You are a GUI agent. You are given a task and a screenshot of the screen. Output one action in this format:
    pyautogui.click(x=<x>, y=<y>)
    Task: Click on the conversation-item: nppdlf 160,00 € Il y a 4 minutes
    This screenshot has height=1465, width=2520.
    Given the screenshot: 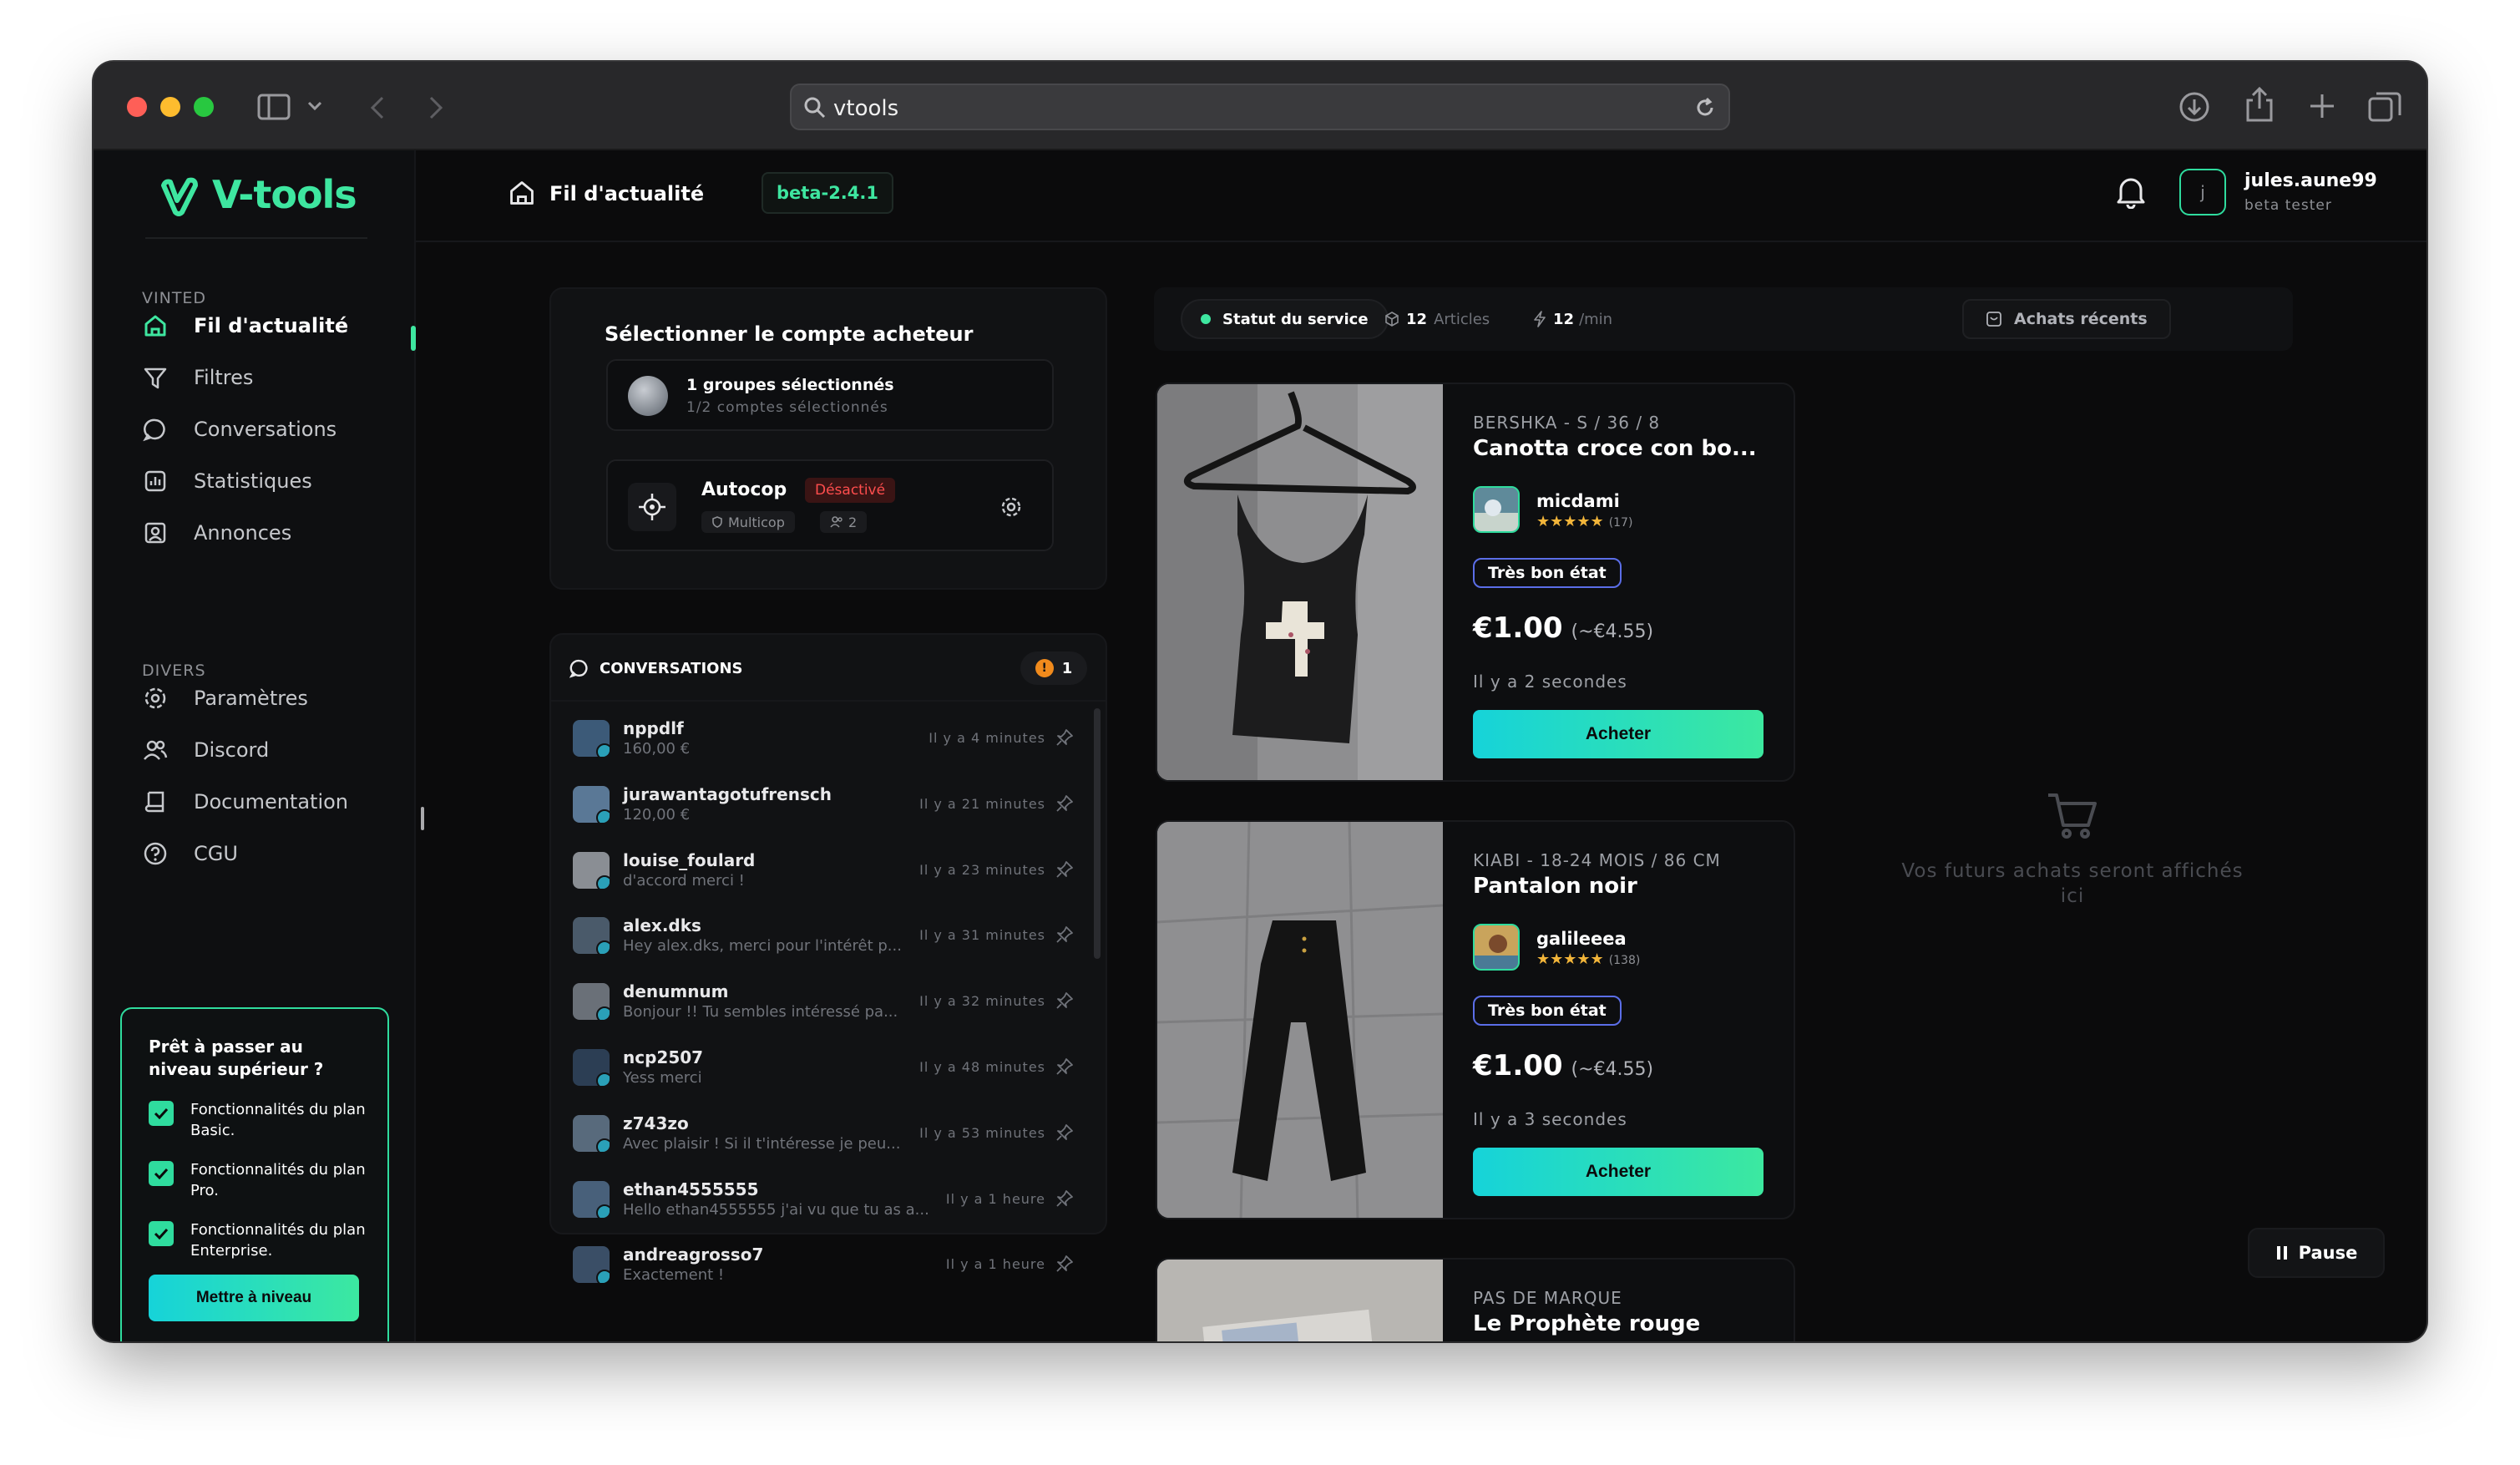 What is the action you would take?
    pyautogui.click(x=824, y=742)
    